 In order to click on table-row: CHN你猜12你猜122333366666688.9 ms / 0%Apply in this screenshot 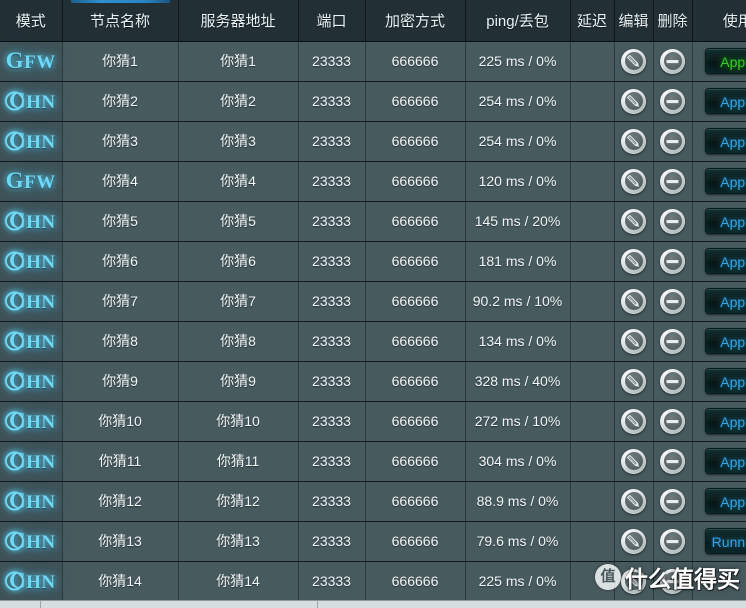, I will do `click(373, 501)`.